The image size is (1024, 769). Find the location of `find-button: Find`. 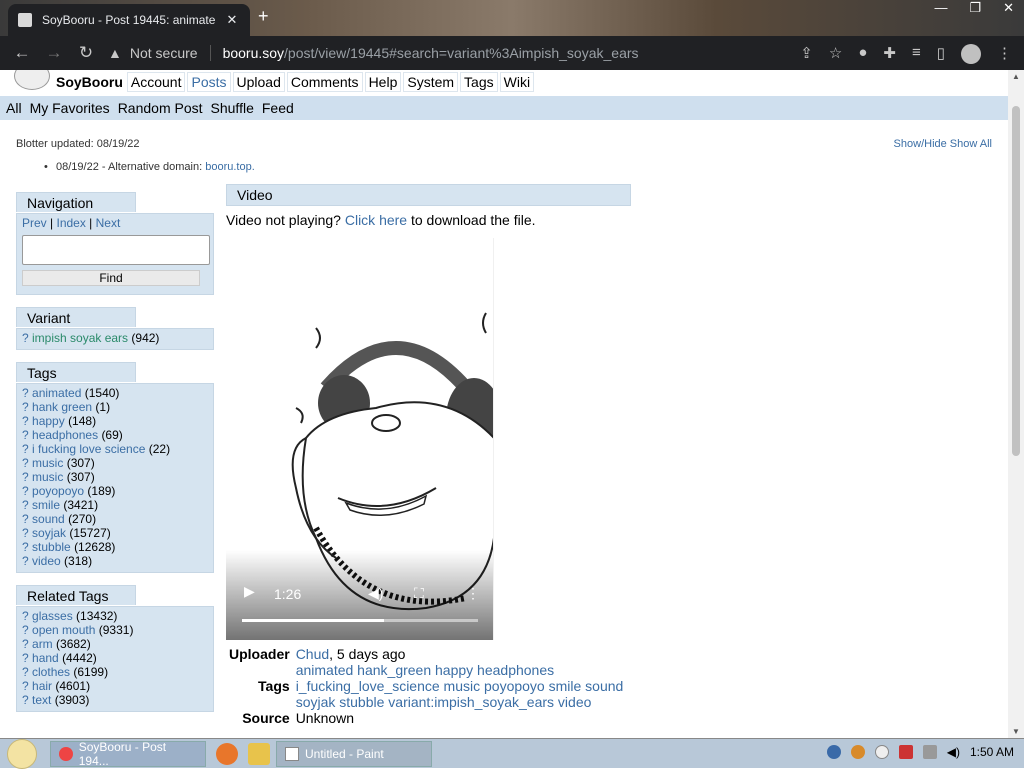

find-button: Find is located at coordinates (111, 278).